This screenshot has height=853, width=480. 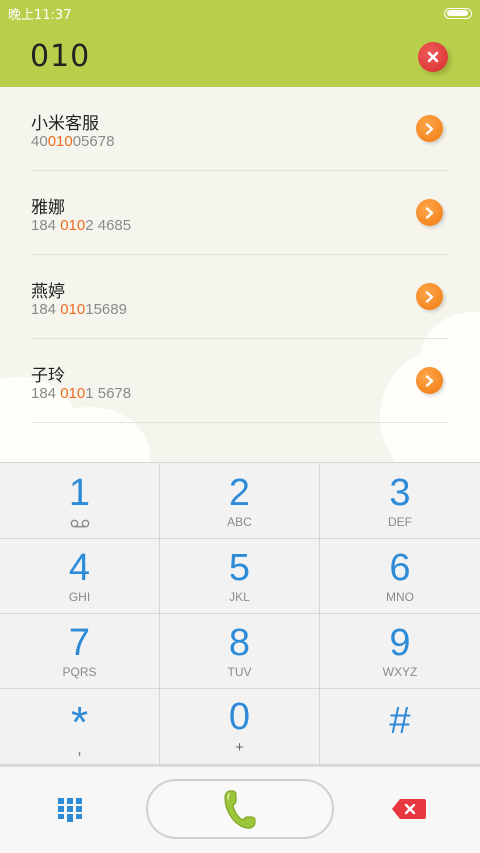 I want to click on call-button, so click(x=240, y=809).